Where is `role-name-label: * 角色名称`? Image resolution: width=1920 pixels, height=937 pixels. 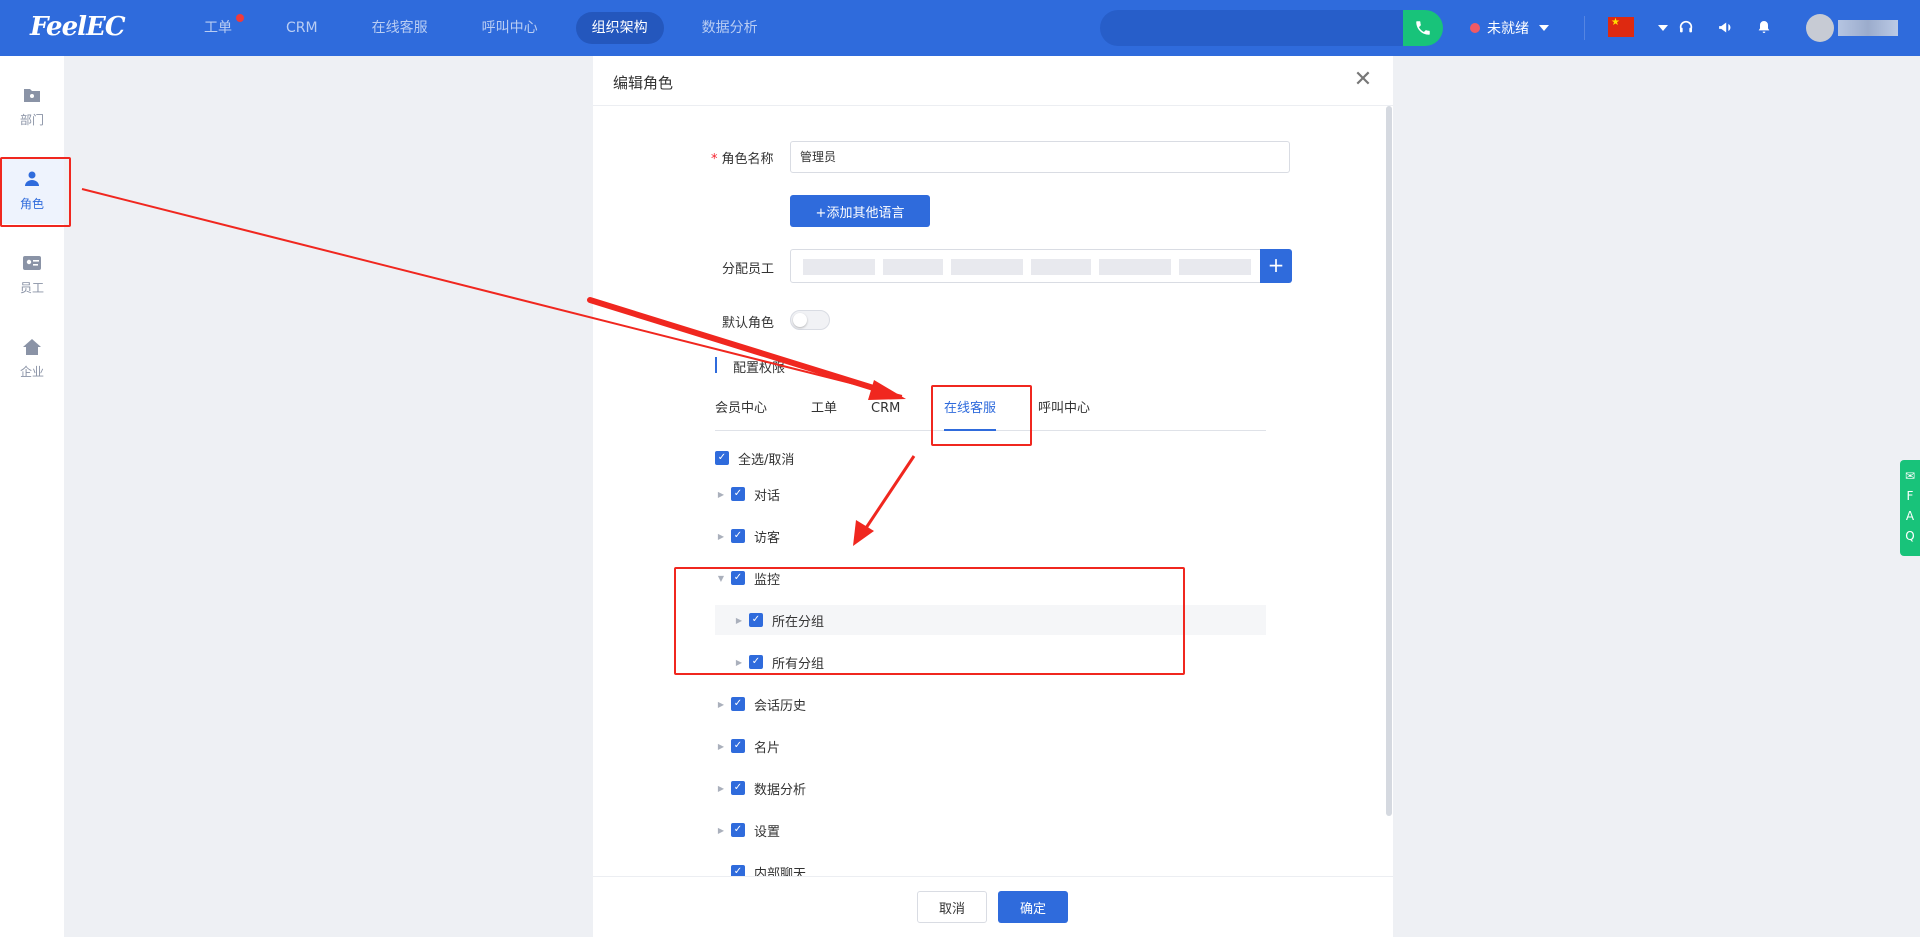 role-name-label: * 角色名称 is located at coordinates (742, 159).